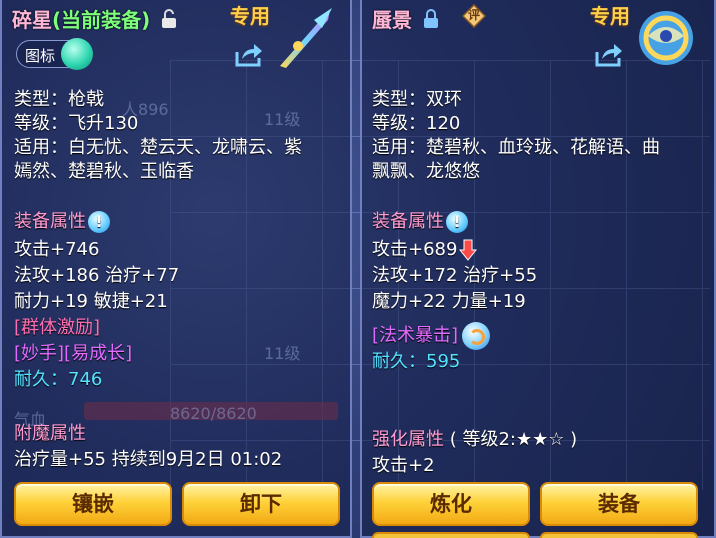  What do you see at coordinates (85, 379) in the screenshot?
I see `durability-value: 746` at bounding box center [85, 379].